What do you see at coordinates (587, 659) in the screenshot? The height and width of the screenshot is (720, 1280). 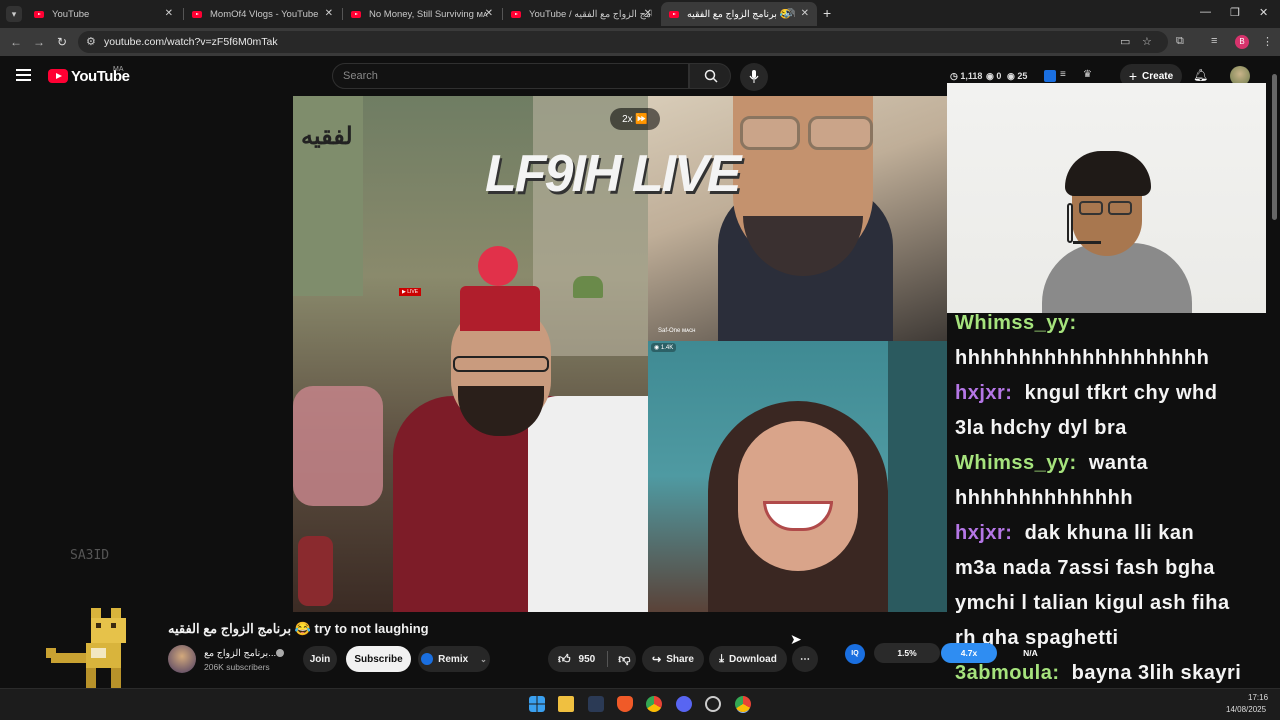 I see `like-count: 950` at bounding box center [587, 659].